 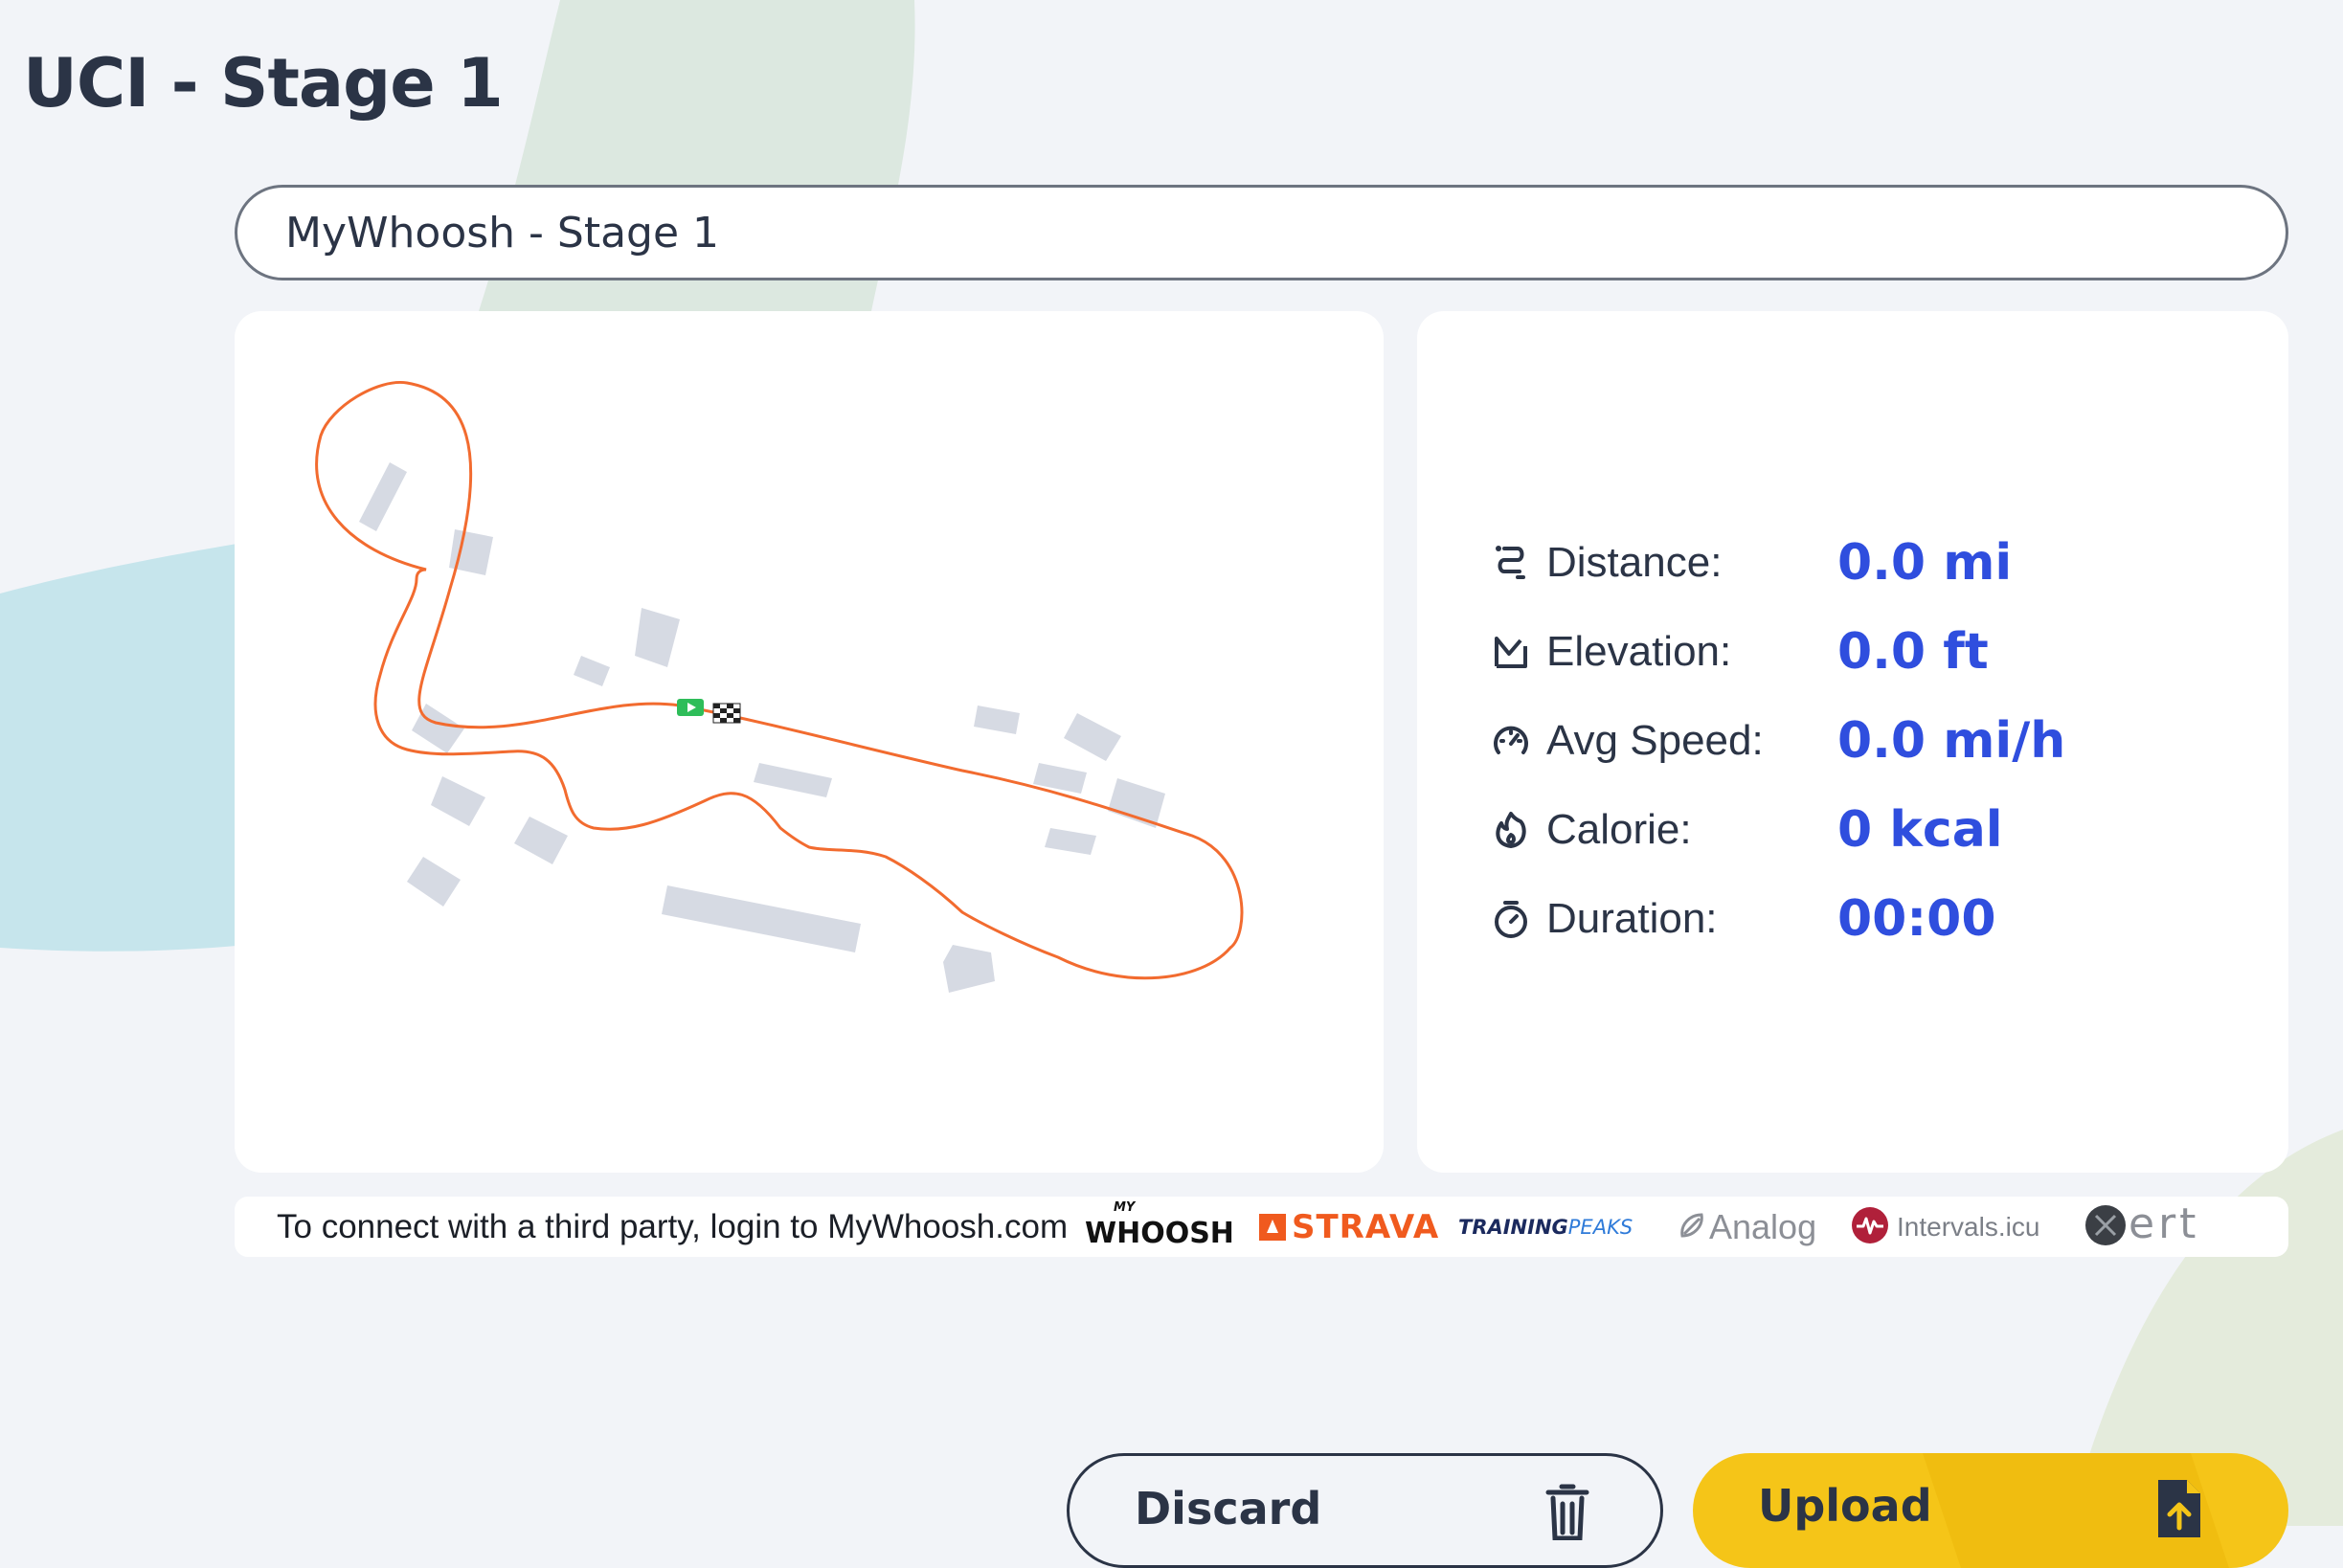 I want to click on route-icon, so click(x=1511, y=563).